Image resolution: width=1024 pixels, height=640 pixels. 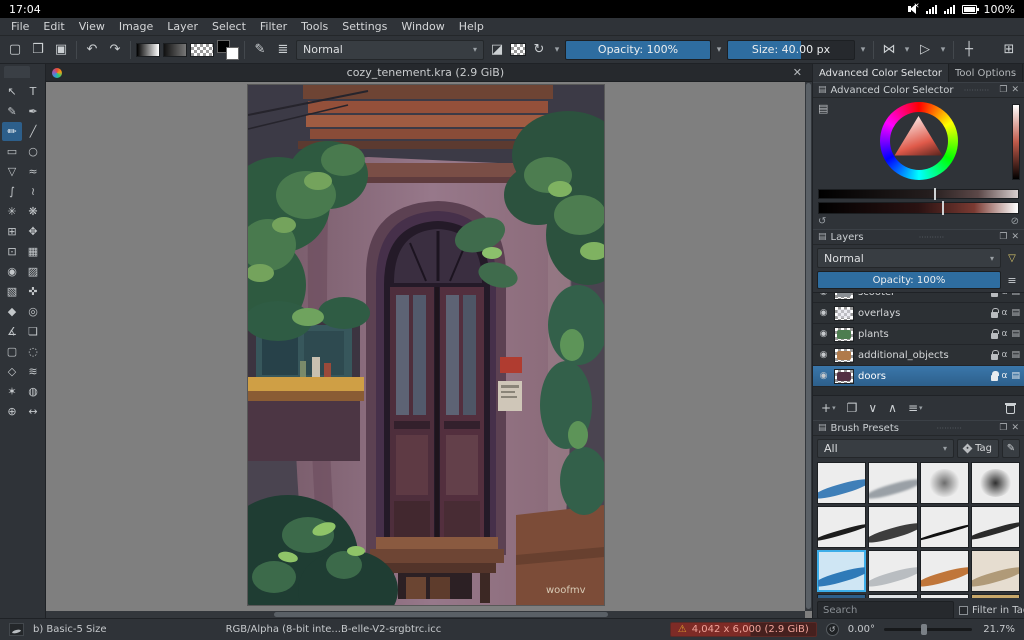 I want to click on docker-drag-handle: ··········, so click(x=949, y=428).